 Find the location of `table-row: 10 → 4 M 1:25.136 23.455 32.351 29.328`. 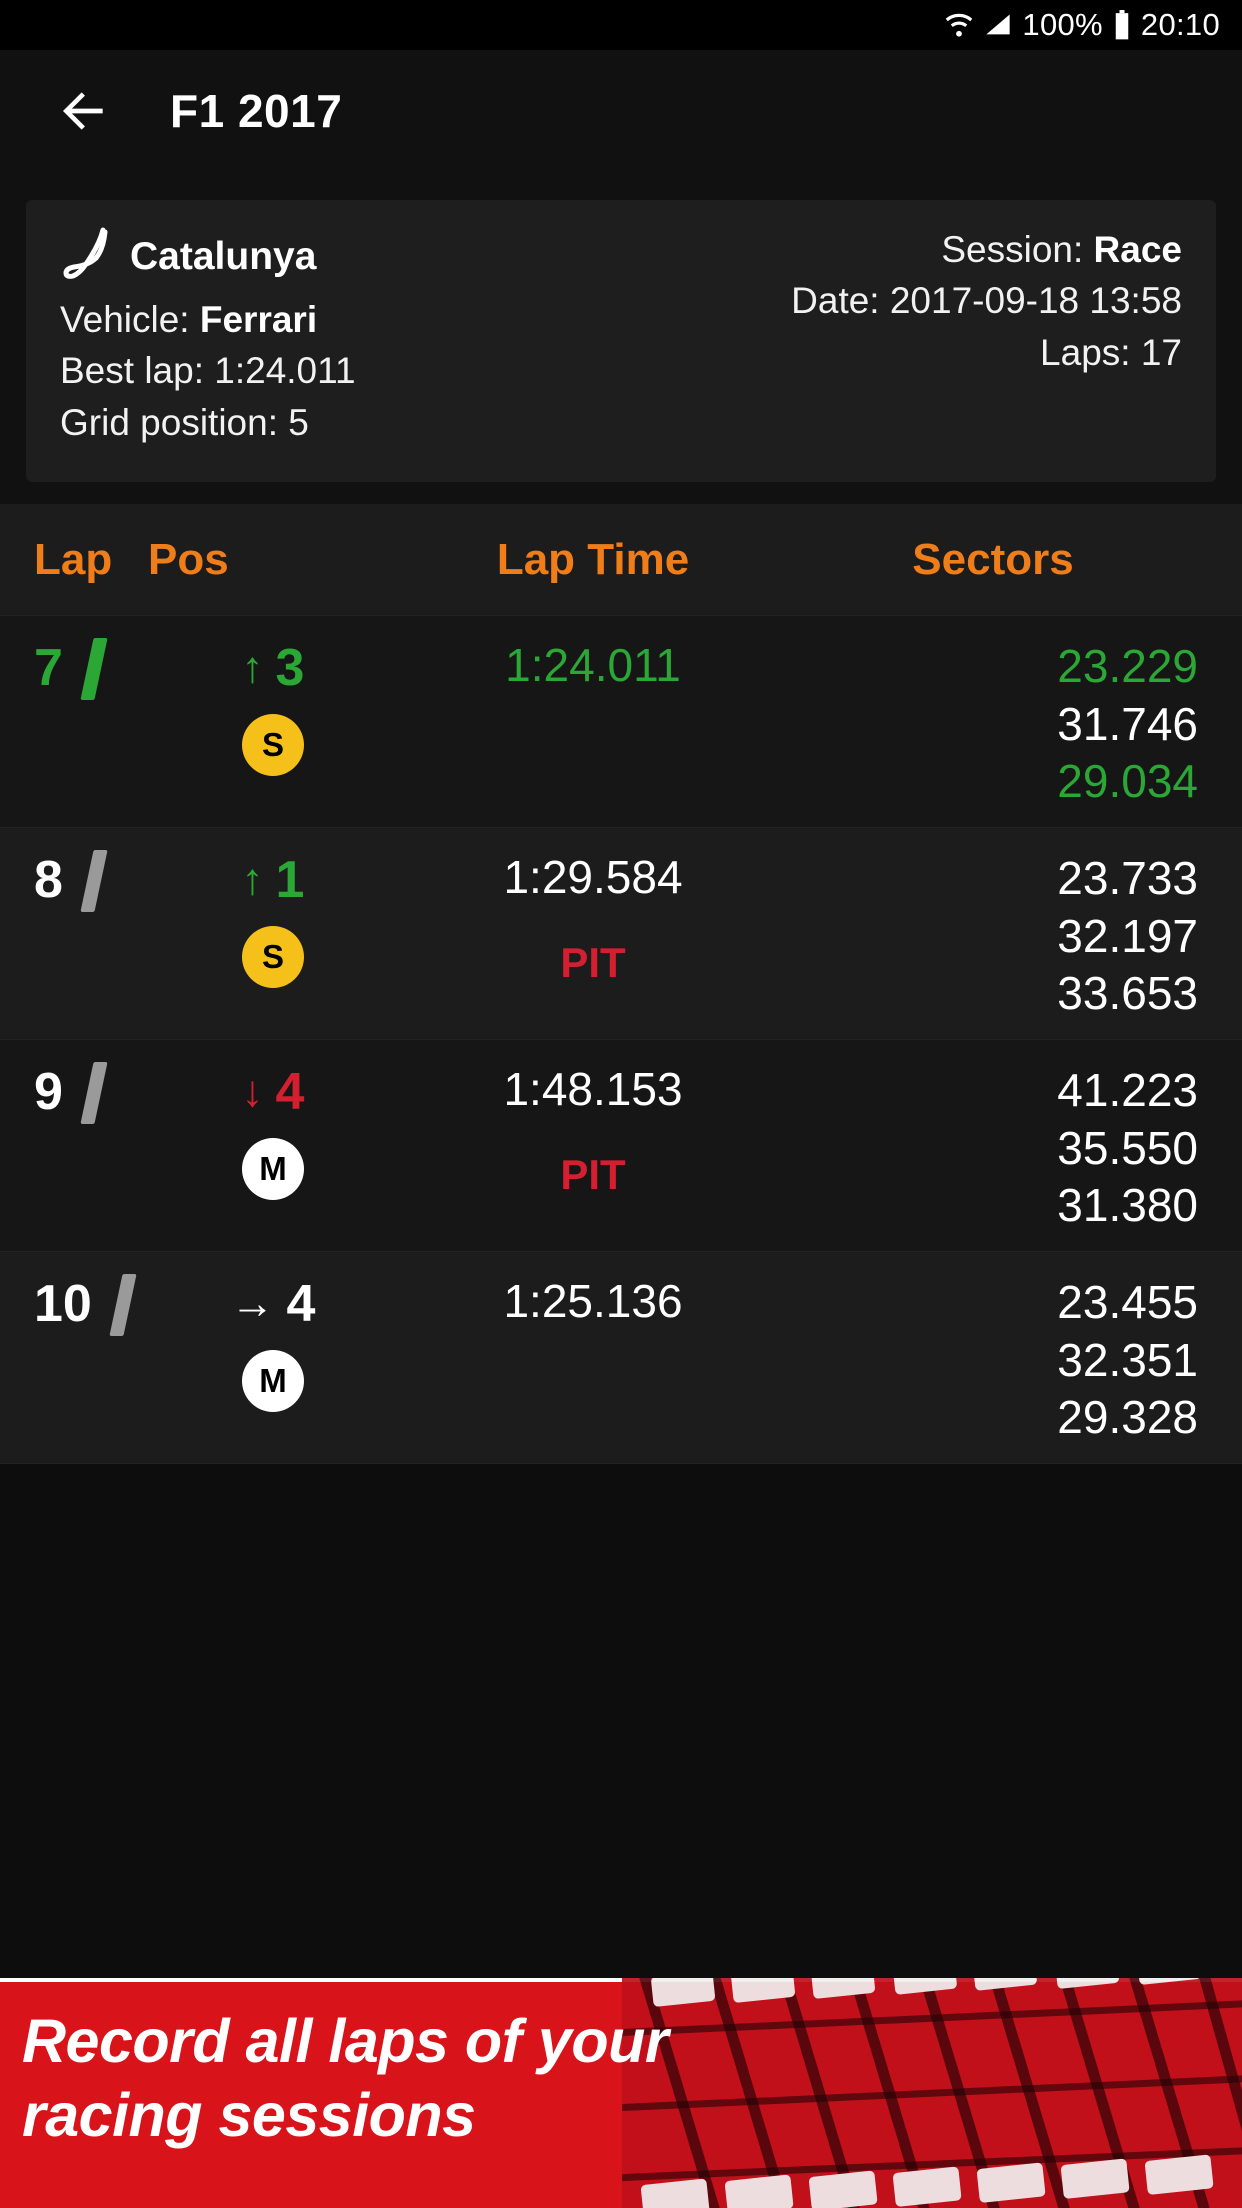

table-row: 10 → 4 M 1:25.136 23.455 32.351 29.328 is located at coordinates (621, 1358).